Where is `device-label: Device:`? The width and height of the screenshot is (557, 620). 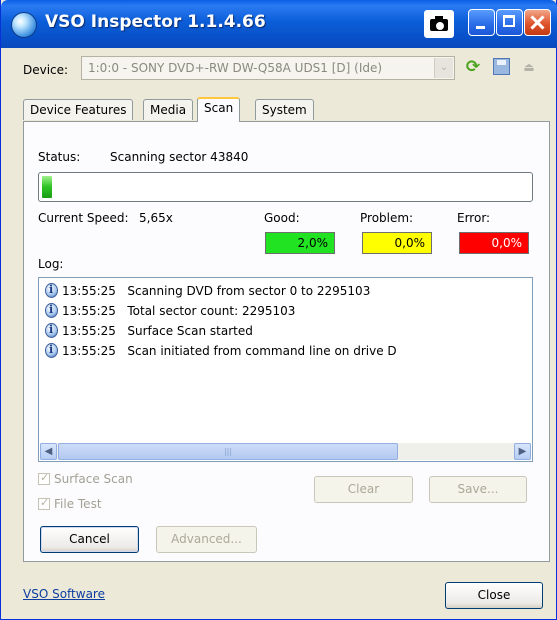 device-label: Device: is located at coordinates (46, 70).